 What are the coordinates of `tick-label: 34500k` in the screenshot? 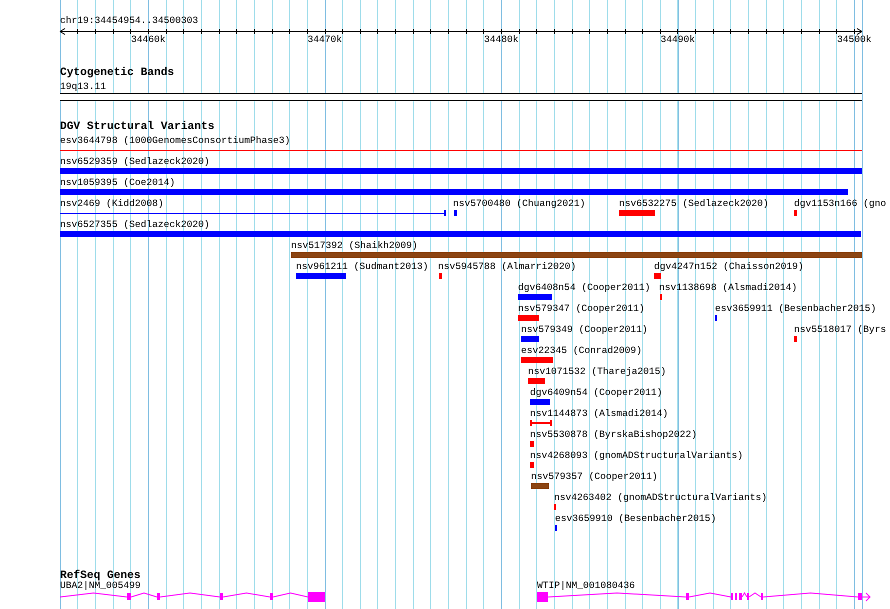 It's located at (854, 39).